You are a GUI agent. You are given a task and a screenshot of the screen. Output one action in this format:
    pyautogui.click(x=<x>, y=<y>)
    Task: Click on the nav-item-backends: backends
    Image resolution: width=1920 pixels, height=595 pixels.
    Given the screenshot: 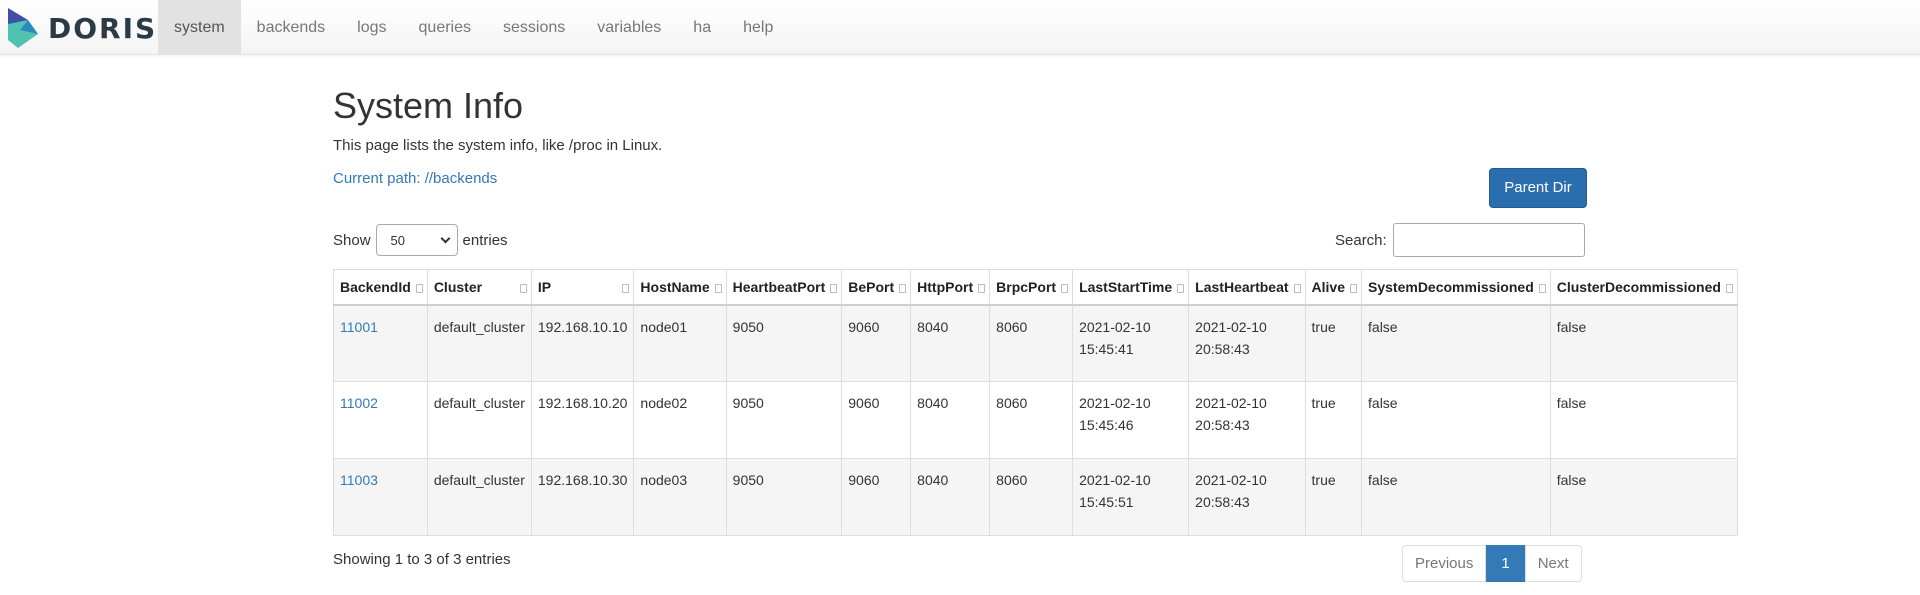 What is the action you would take?
    pyautogui.click(x=291, y=27)
    